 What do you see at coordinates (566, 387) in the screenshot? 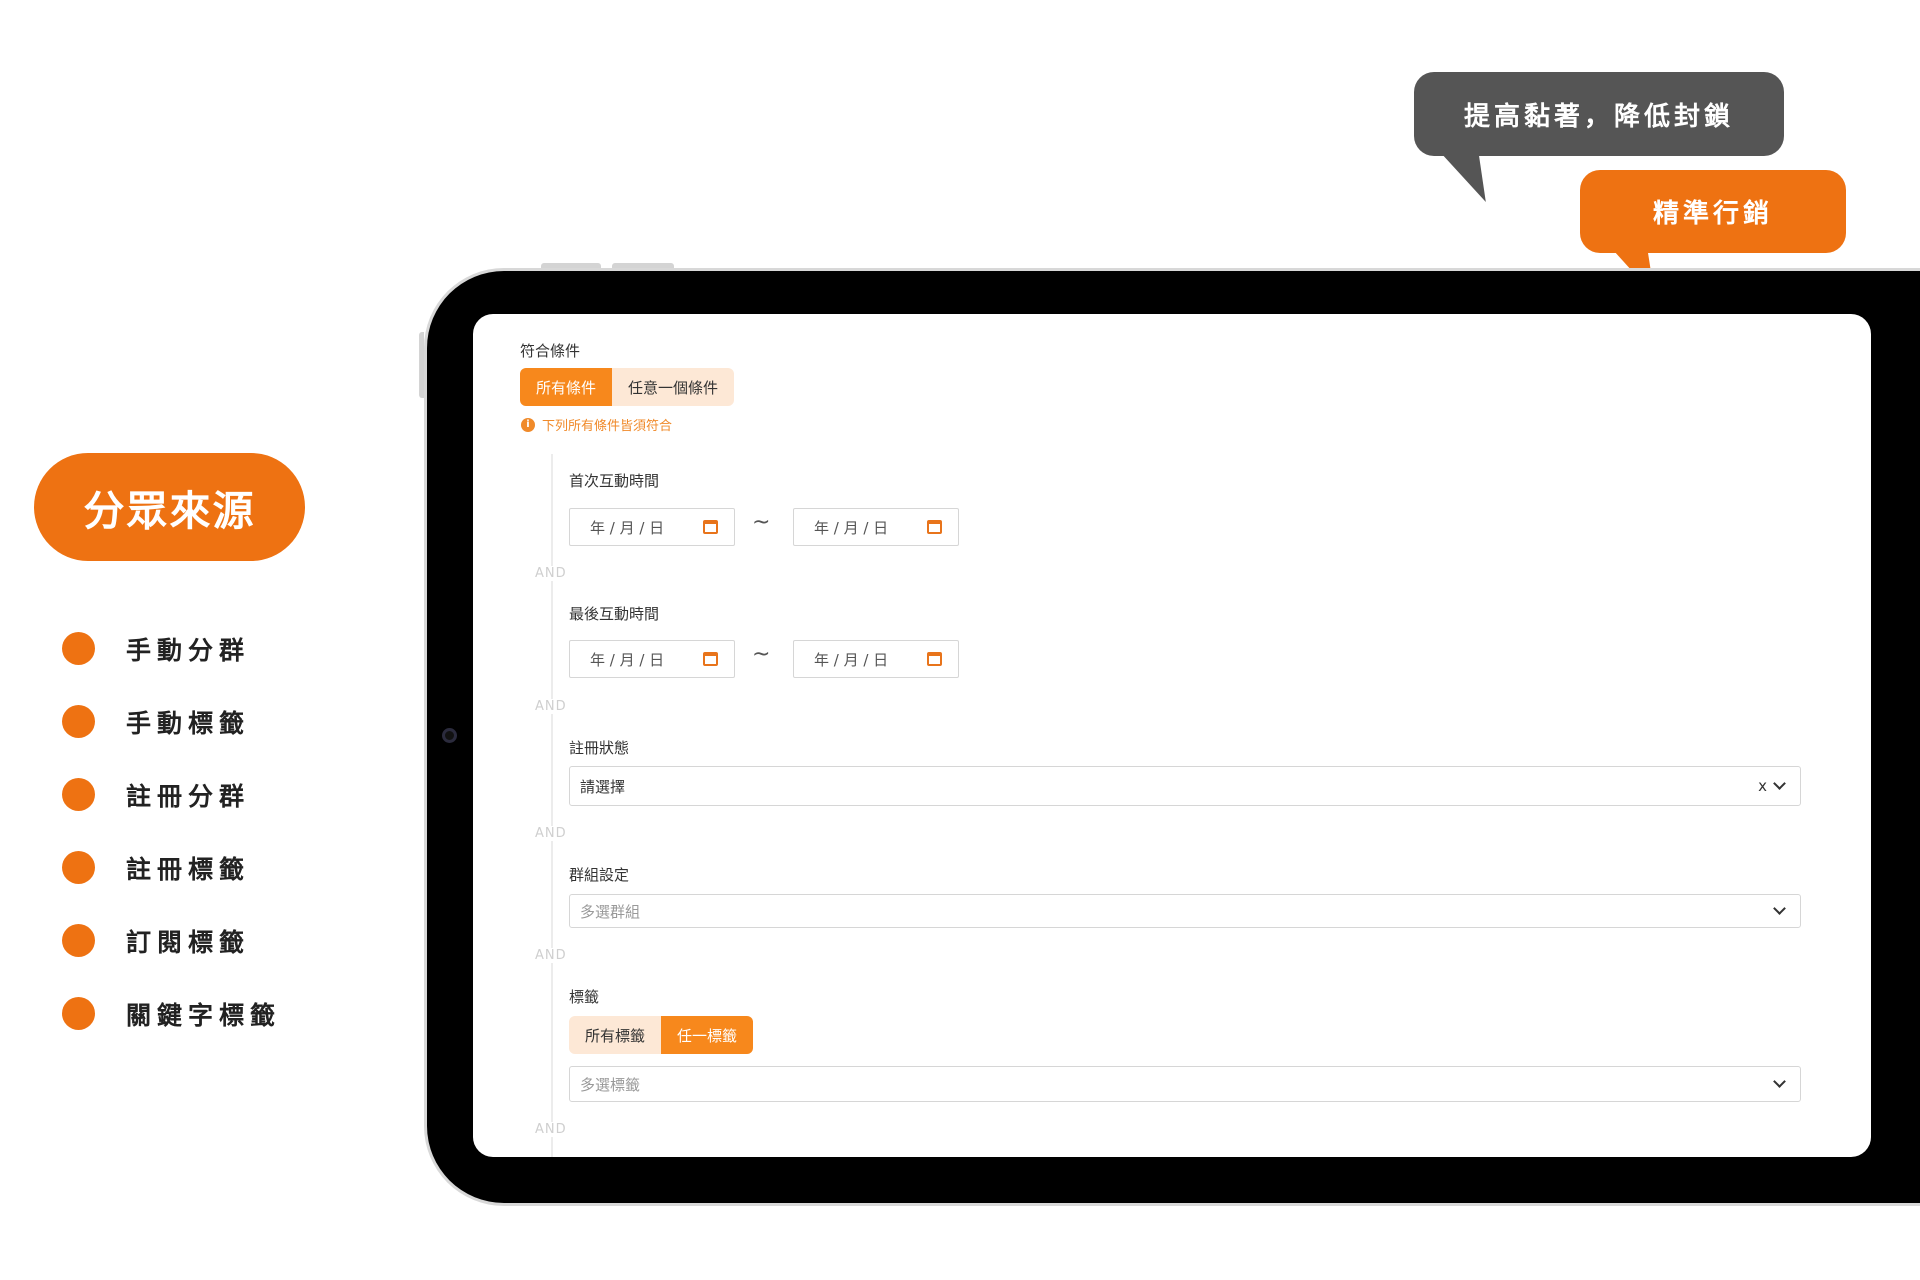
I see `match-all-button: 所有條件` at bounding box center [566, 387].